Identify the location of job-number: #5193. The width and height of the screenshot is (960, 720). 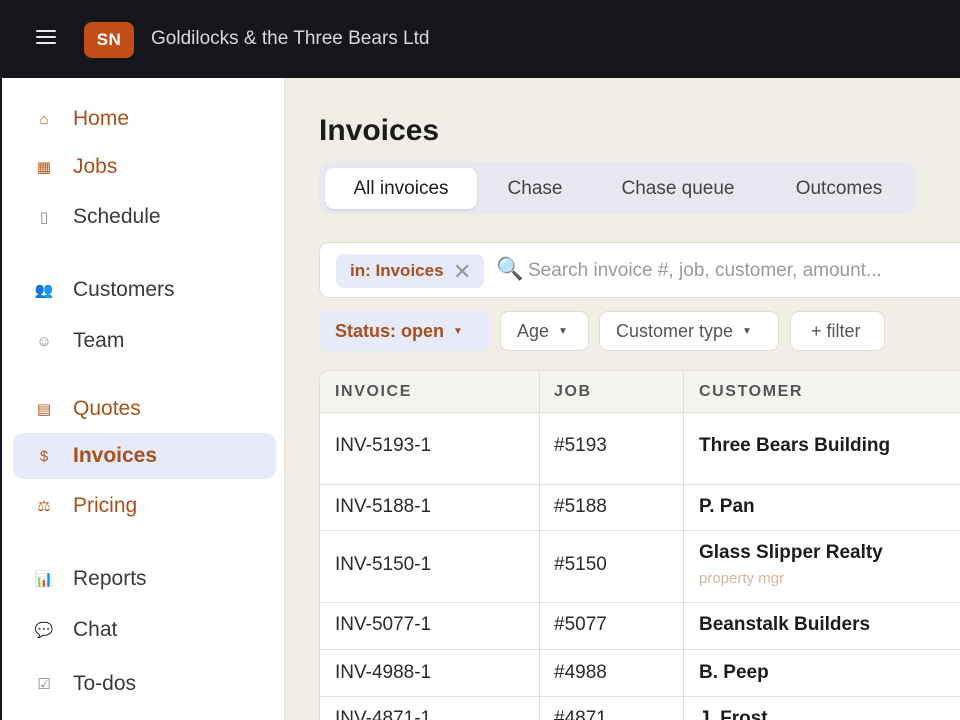
(580, 445).